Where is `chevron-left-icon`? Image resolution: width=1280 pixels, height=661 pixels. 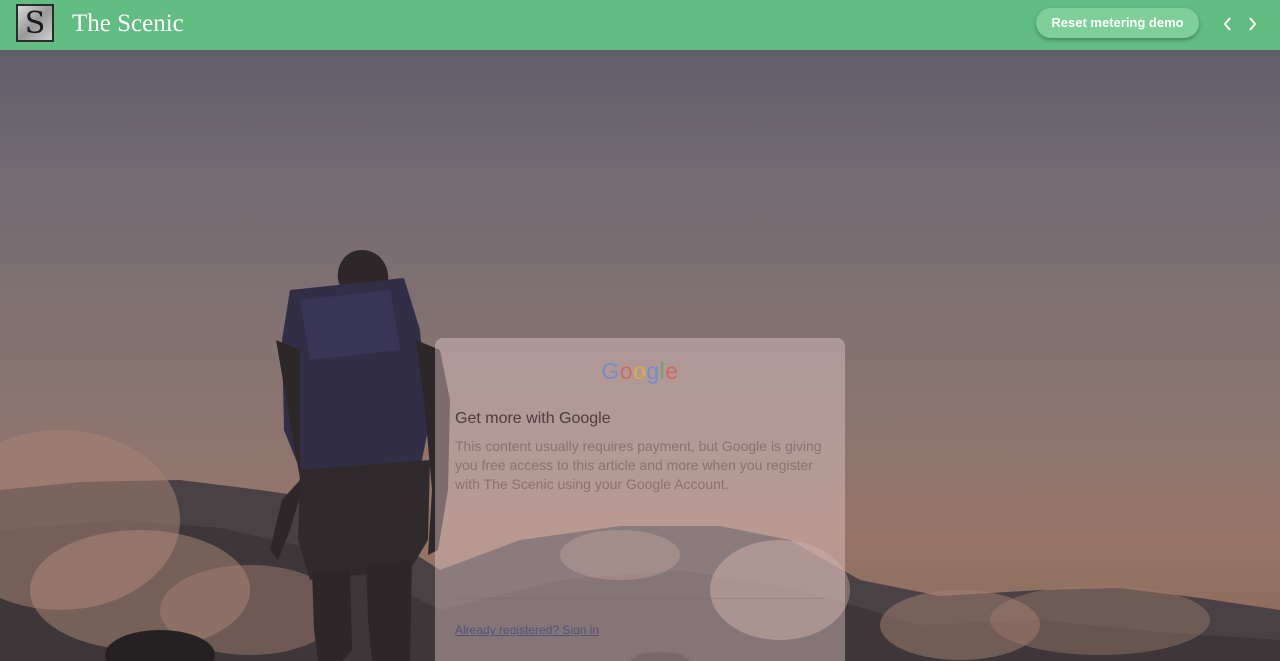 chevron-left-icon is located at coordinates (1228, 24).